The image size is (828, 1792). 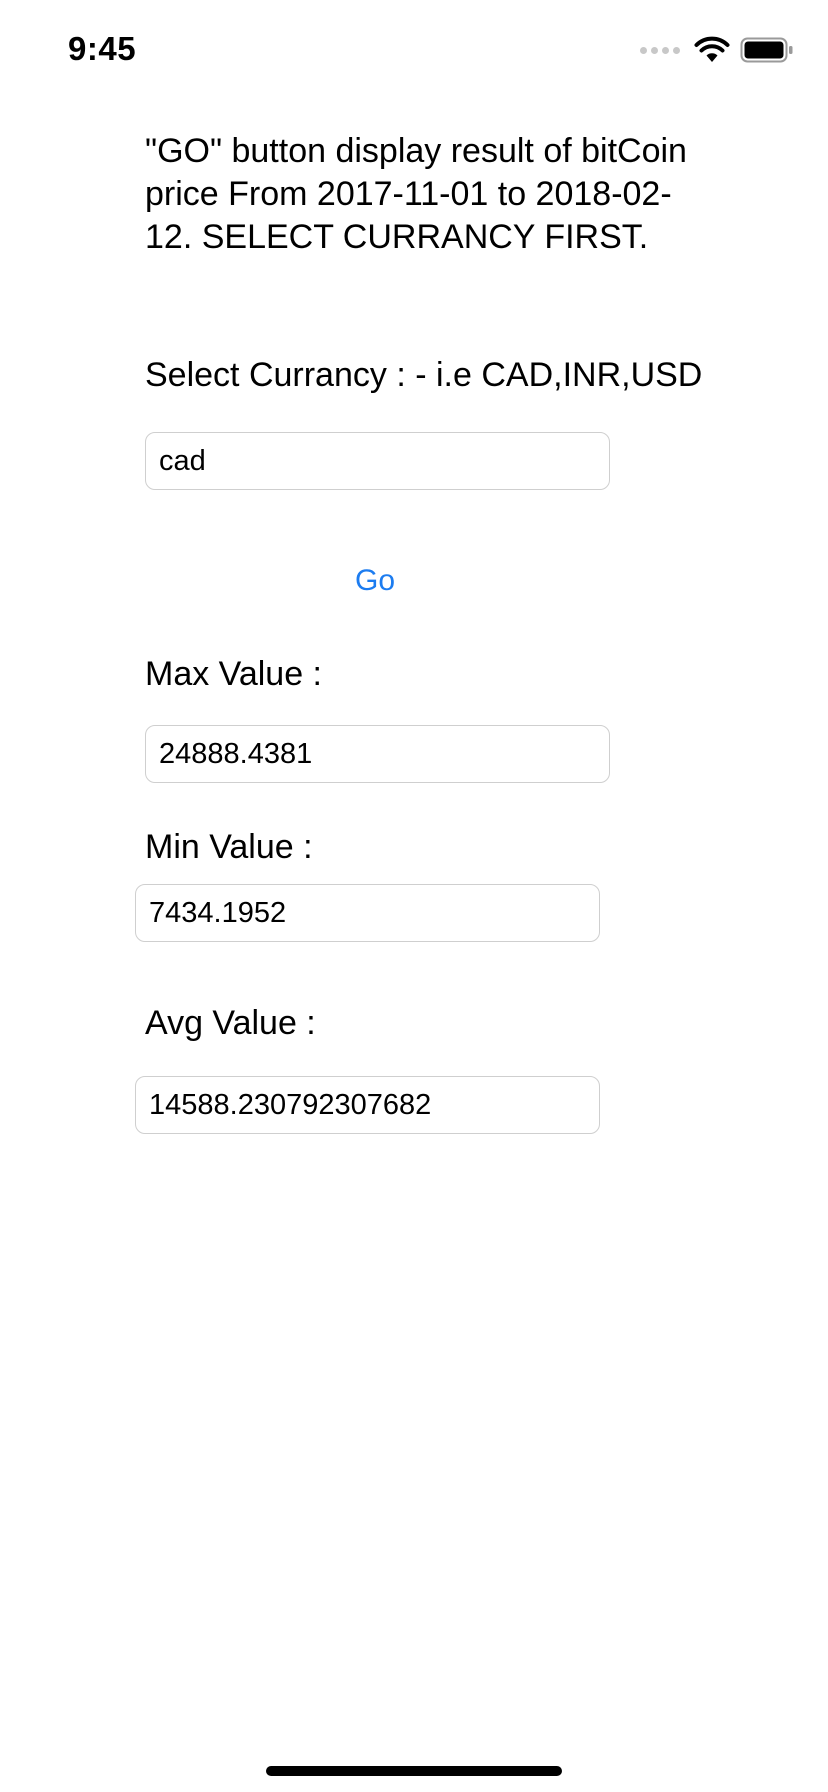 What do you see at coordinates (229, 847) in the screenshot?
I see `min-value-label: Min Value :` at bounding box center [229, 847].